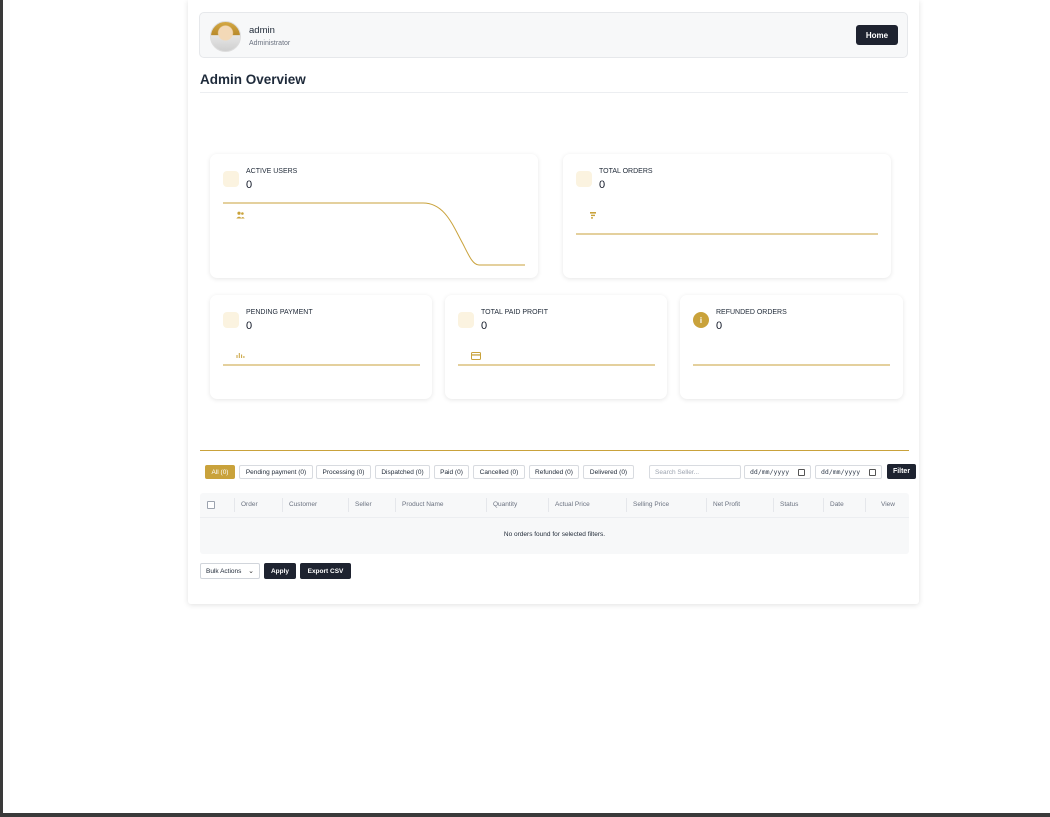 This screenshot has height=817, width=1050. Describe the element at coordinates (651, 504) in the screenshot. I see `column-selling-price: Selling Price` at that location.